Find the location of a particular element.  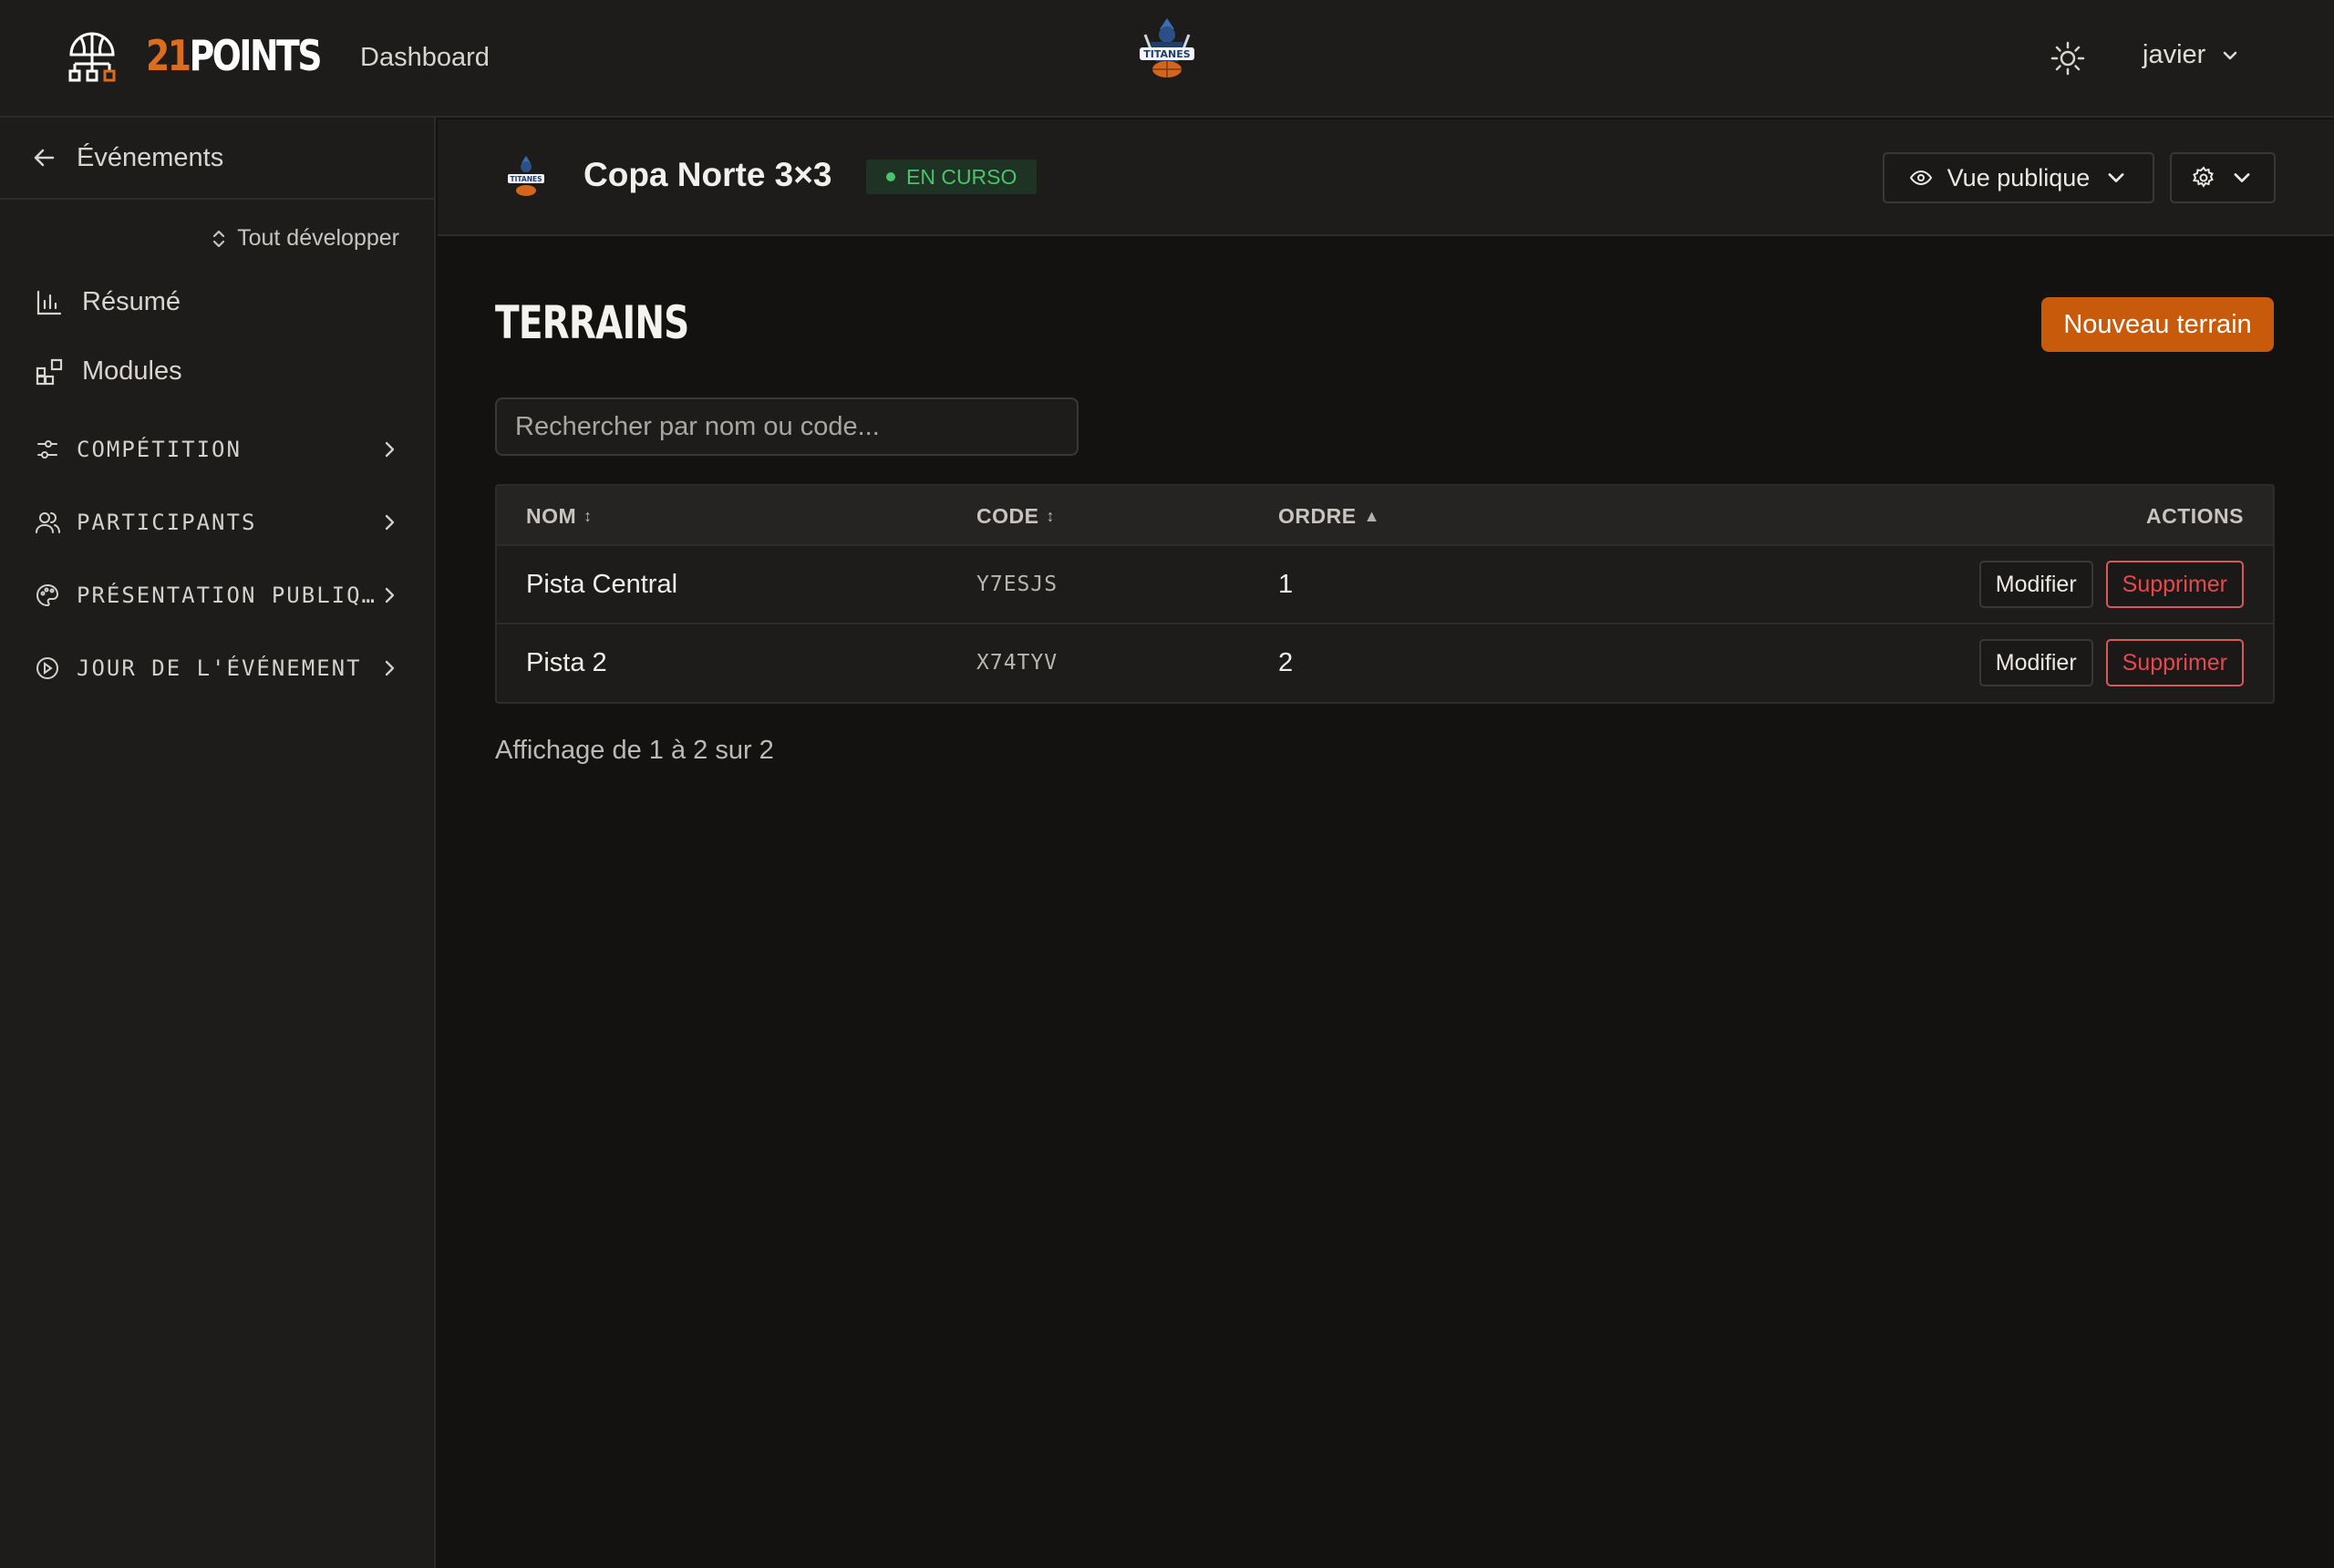

nav-dashboard-link: Dashboard is located at coordinates (425, 58).